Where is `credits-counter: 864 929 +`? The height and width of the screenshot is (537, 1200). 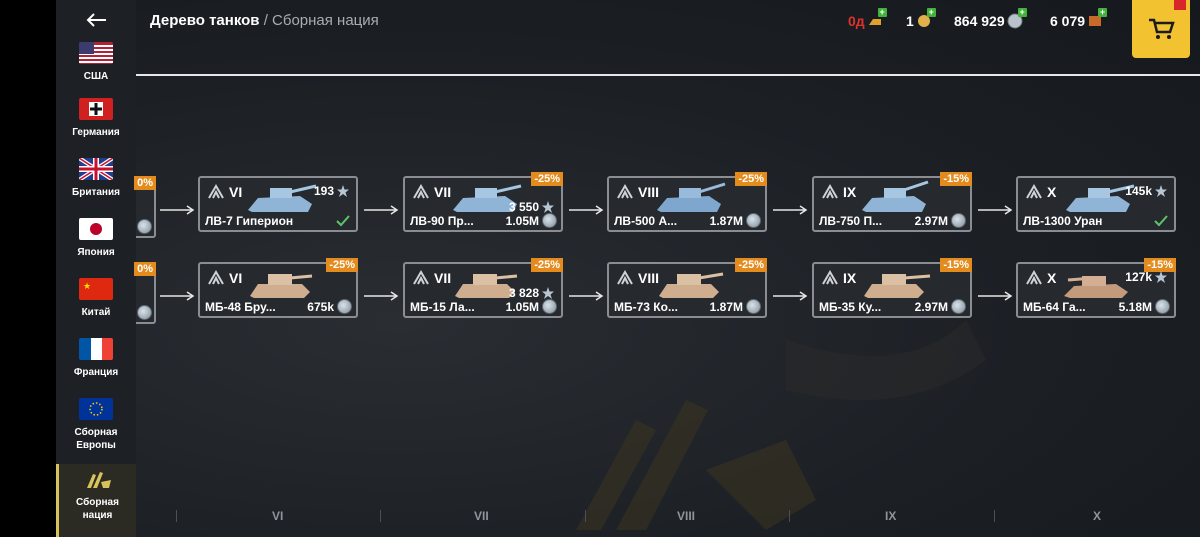 credits-counter: 864 929 + is located at coordinates (990, 20).